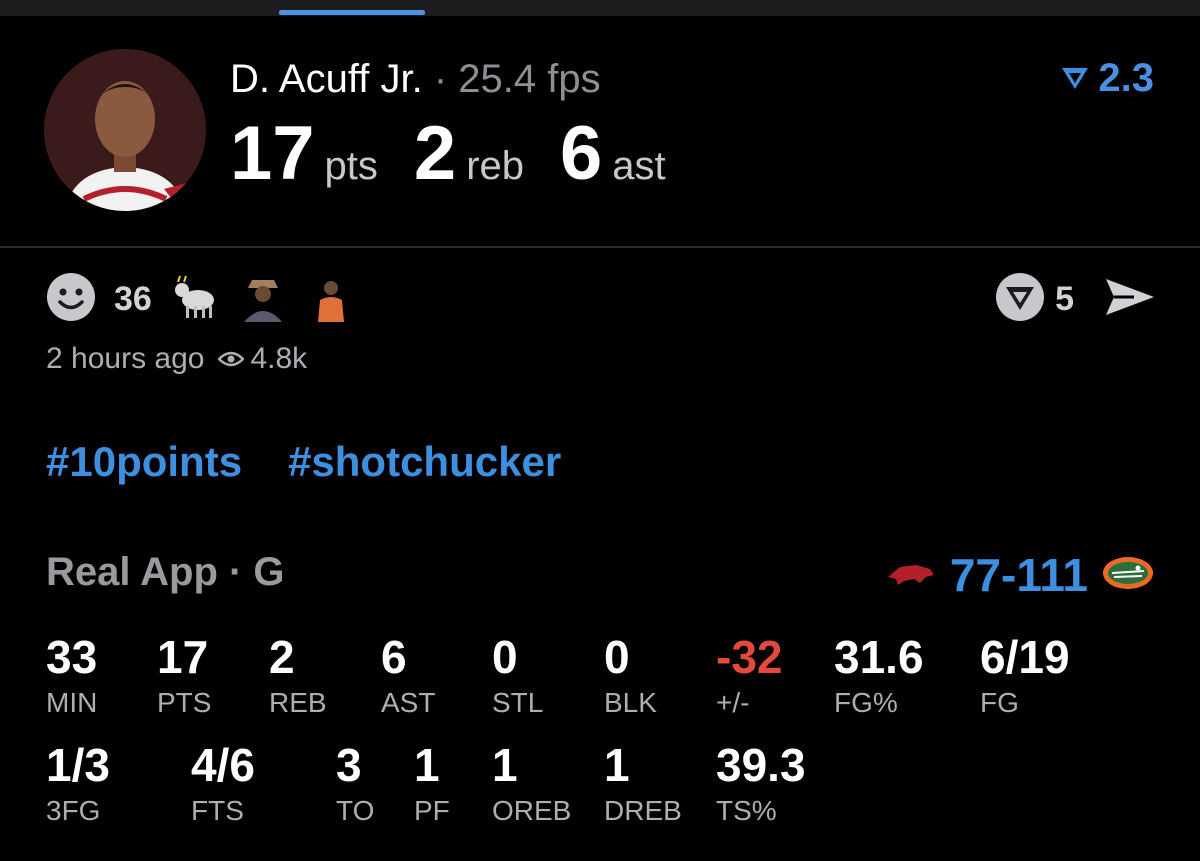  Describe the element at coordinates (184, 702) in the screenshot. I see `stat-label: PTS` at that location.